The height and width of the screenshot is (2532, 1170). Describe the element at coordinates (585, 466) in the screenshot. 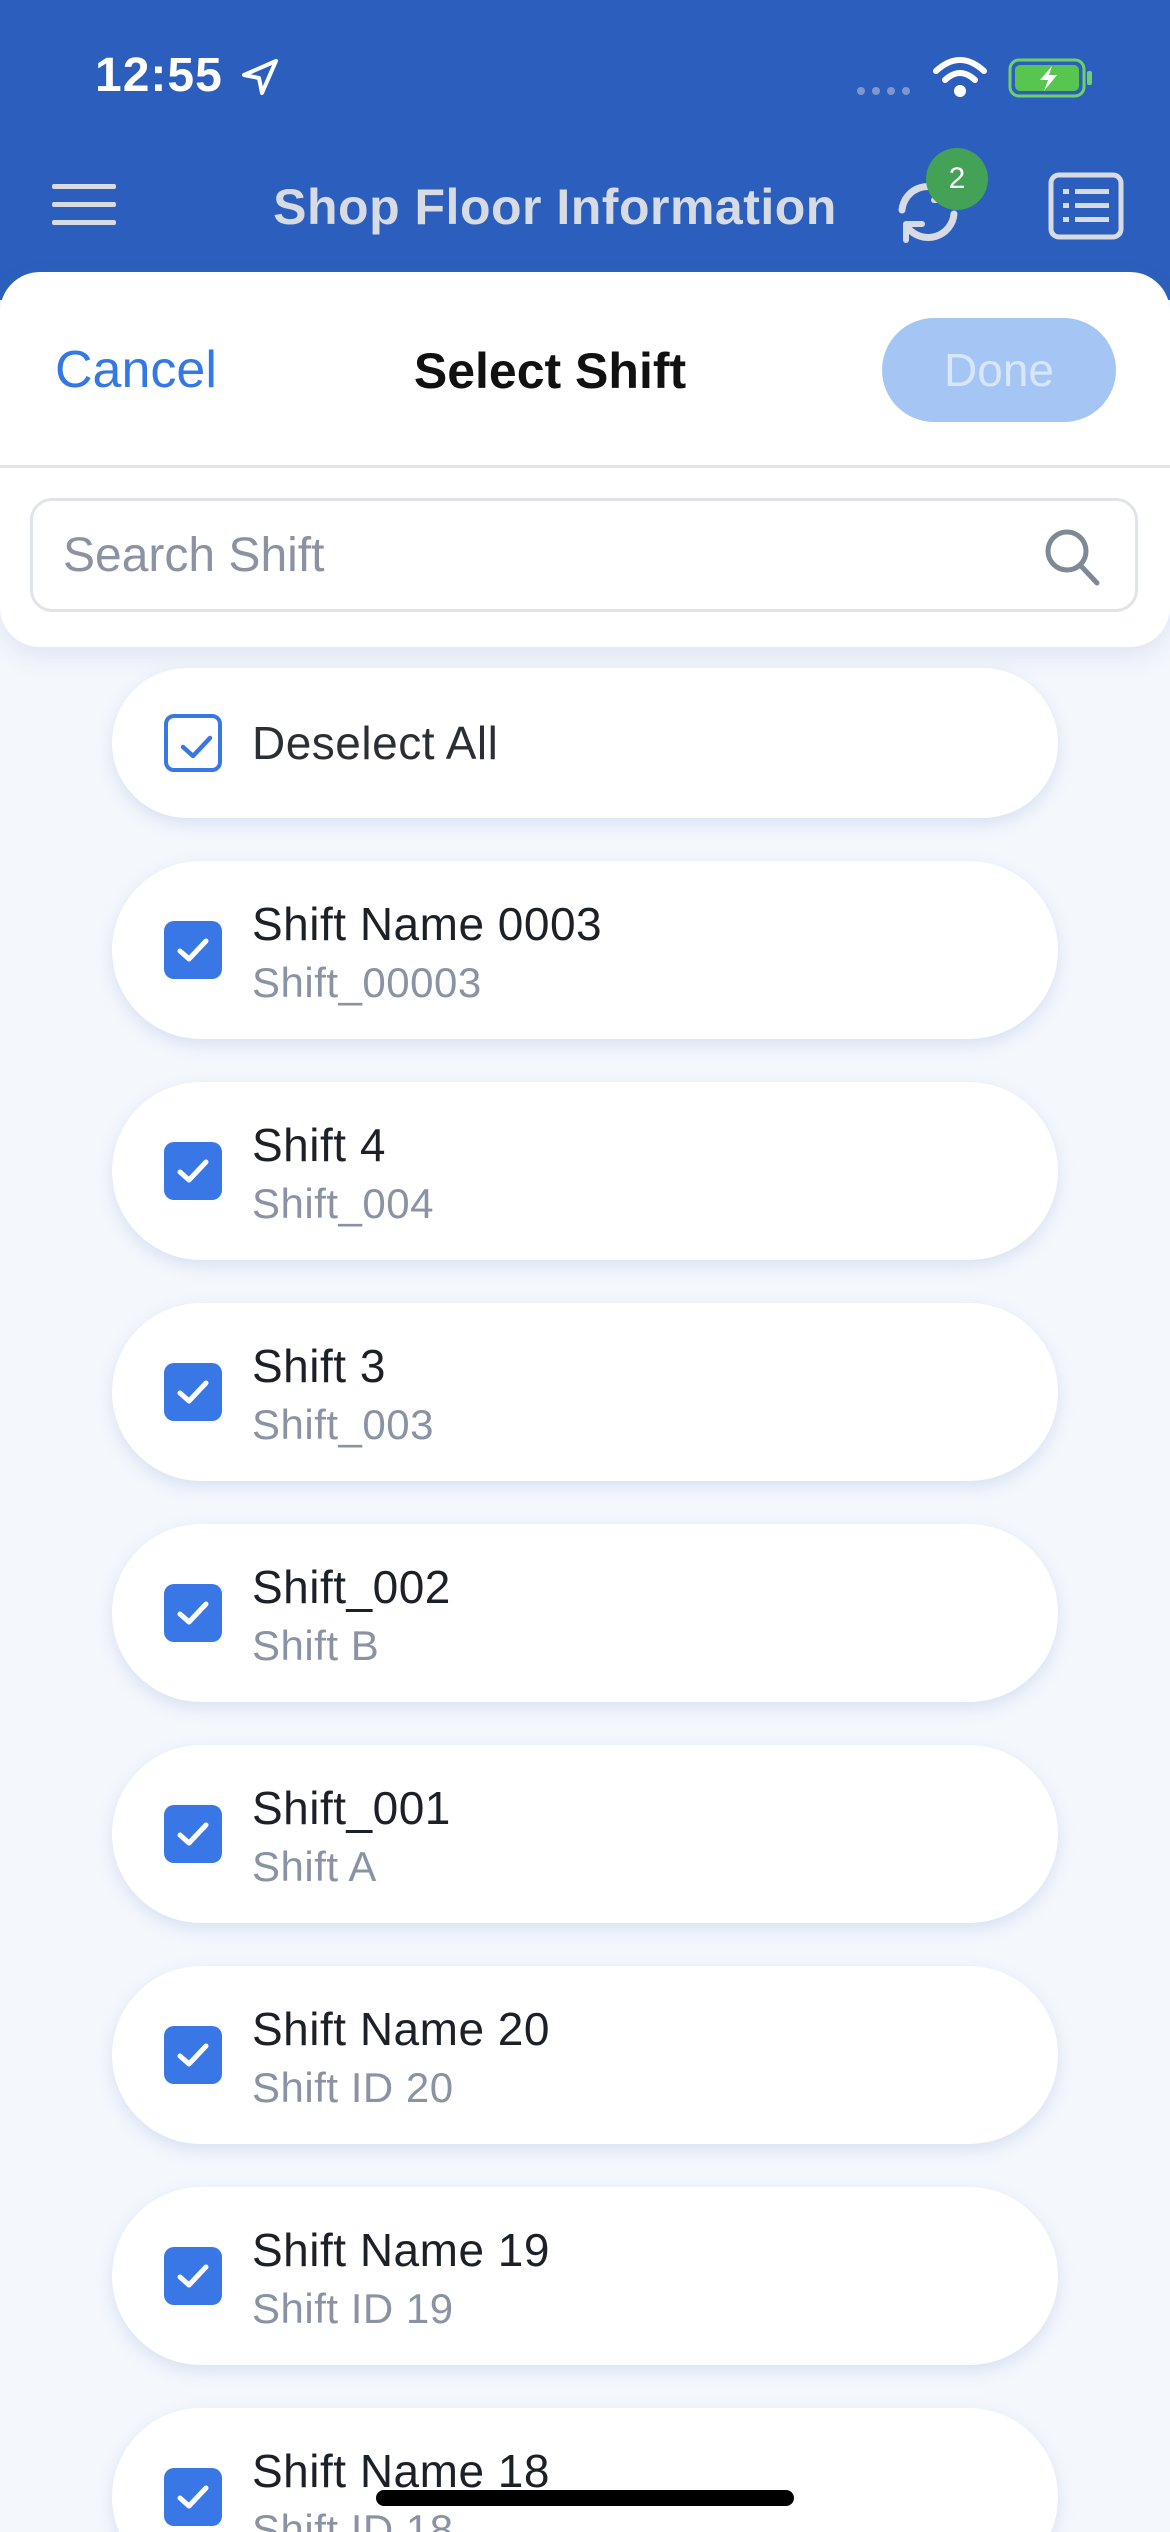

I see `divider` at that location.